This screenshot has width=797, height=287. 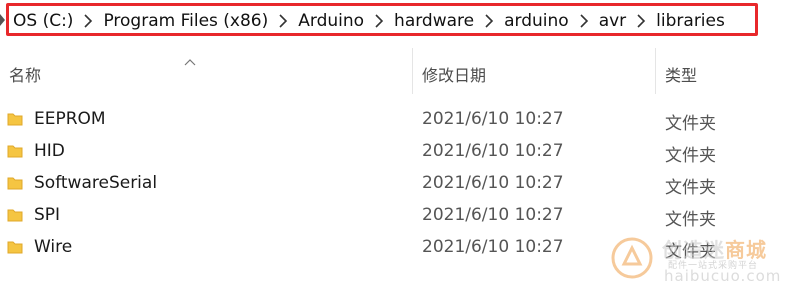 I want to click on column-header-type: 类型, so click(x=681, y=74).